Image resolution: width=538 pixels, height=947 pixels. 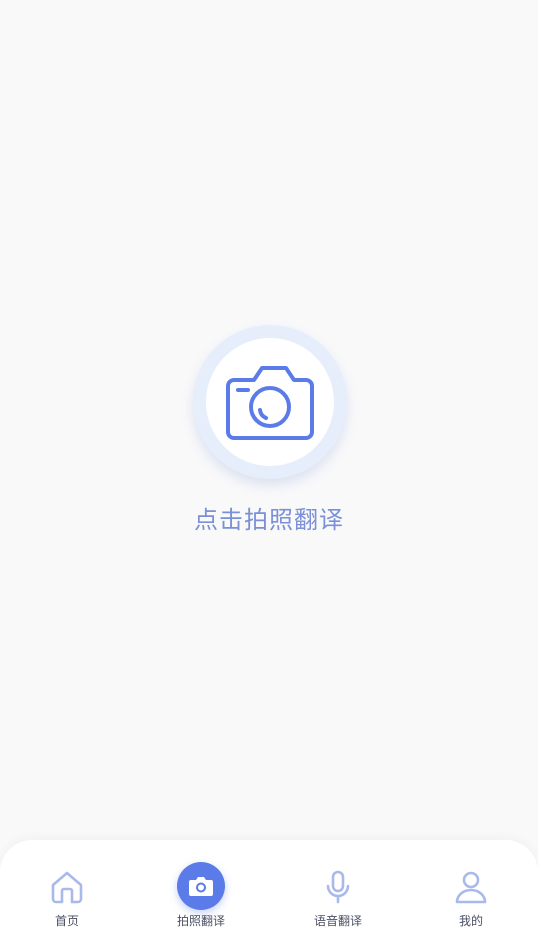 I want to click on tab-voice-translate: 语音翻译, so click(x=338, y=893).